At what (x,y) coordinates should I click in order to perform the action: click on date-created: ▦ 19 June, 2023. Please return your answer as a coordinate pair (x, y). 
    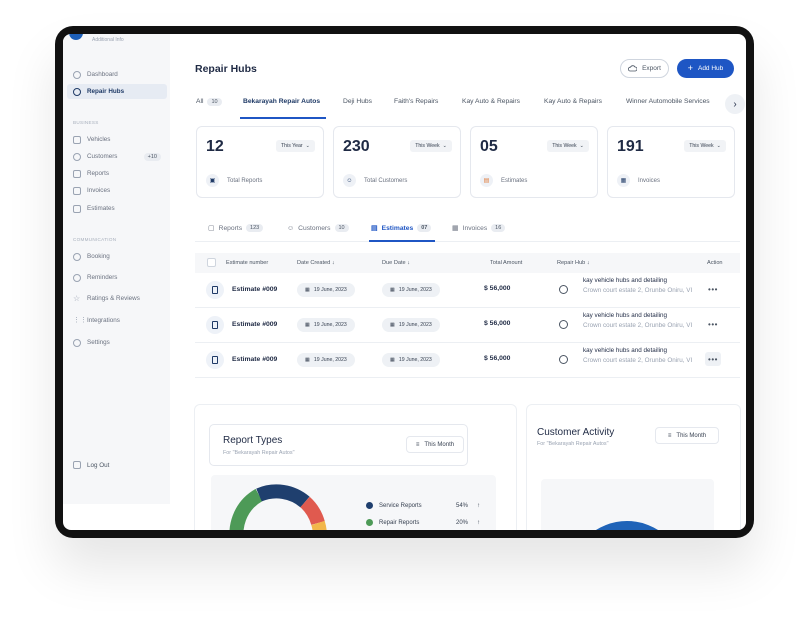
    Looking at the image, I should click on (326, 325).